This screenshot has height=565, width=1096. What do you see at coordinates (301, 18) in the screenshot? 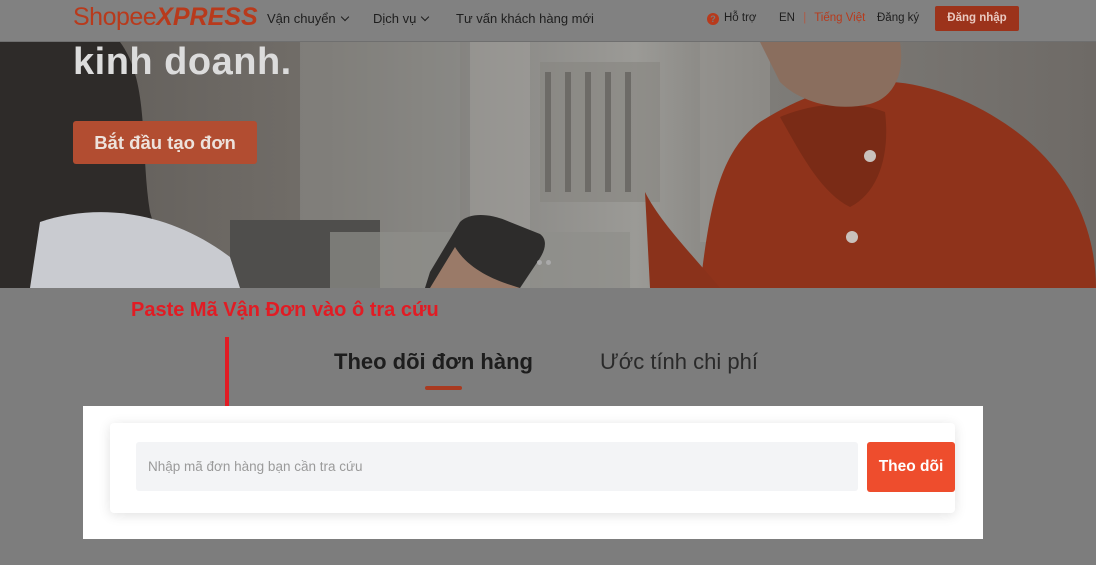
I see `nav-shipping-label: Vận chuyển` at bounding box center [301, 18].